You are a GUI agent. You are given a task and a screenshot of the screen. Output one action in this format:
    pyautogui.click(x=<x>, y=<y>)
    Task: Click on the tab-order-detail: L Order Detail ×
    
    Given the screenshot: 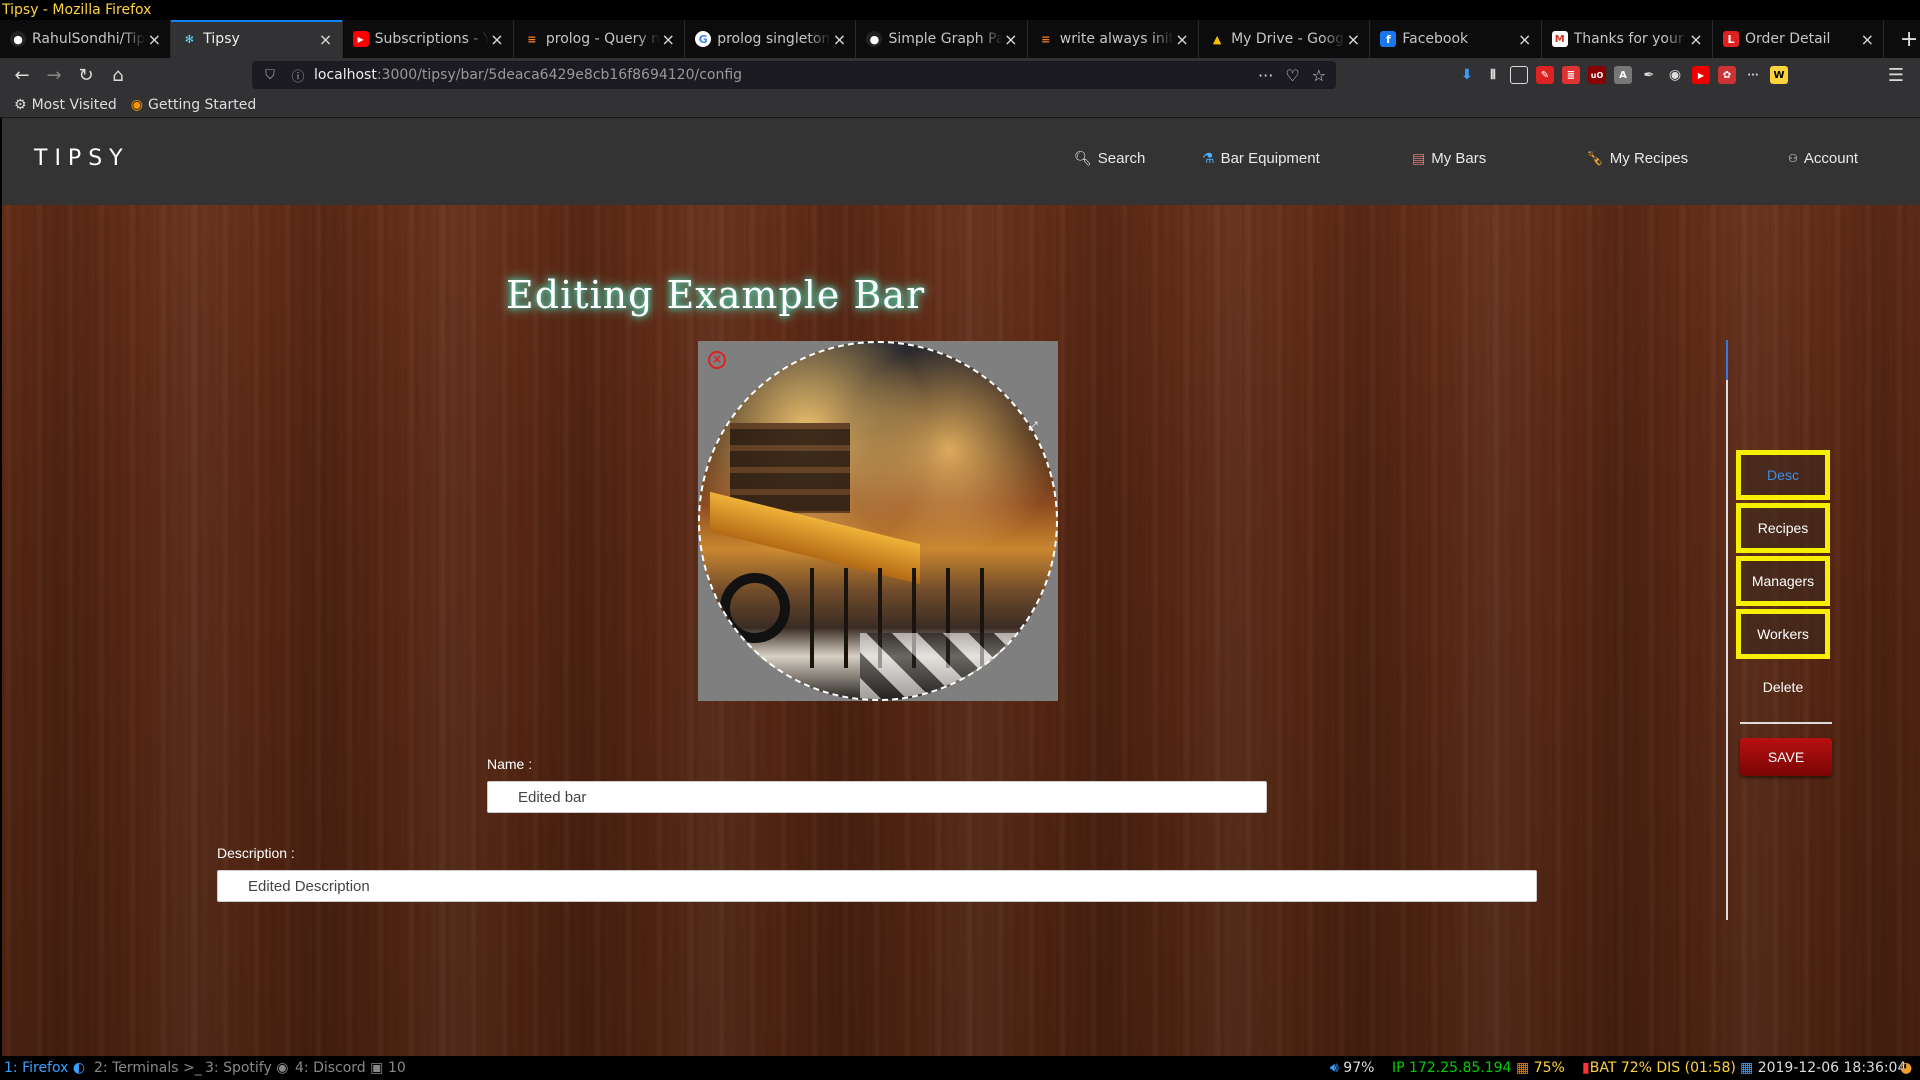 What is the action you would take?
    pyautogui.click(x=1799, y=39)
    